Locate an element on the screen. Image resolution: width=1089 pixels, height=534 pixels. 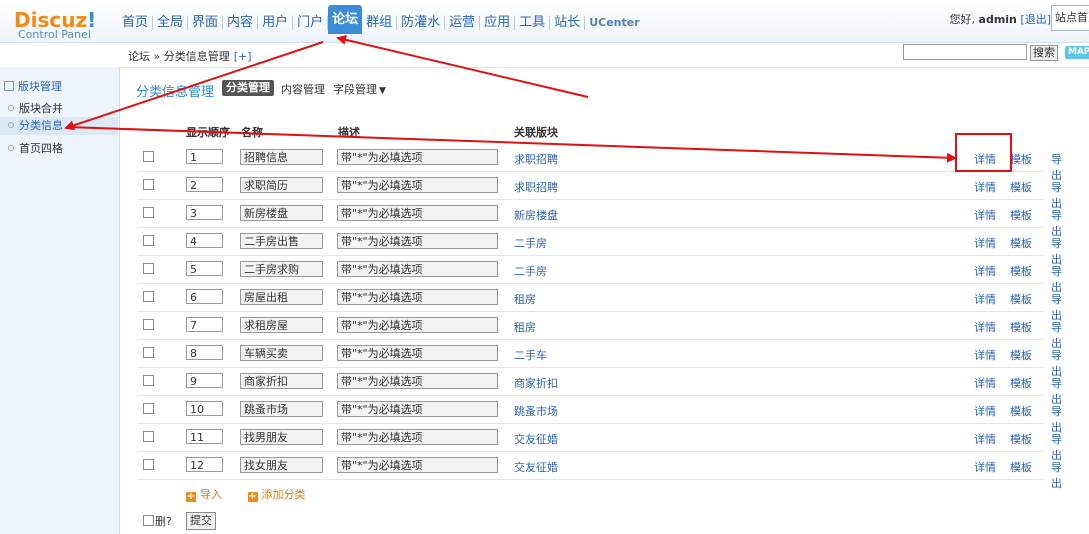
name-input: 求租房屋 is located at coordinates (281, 325).